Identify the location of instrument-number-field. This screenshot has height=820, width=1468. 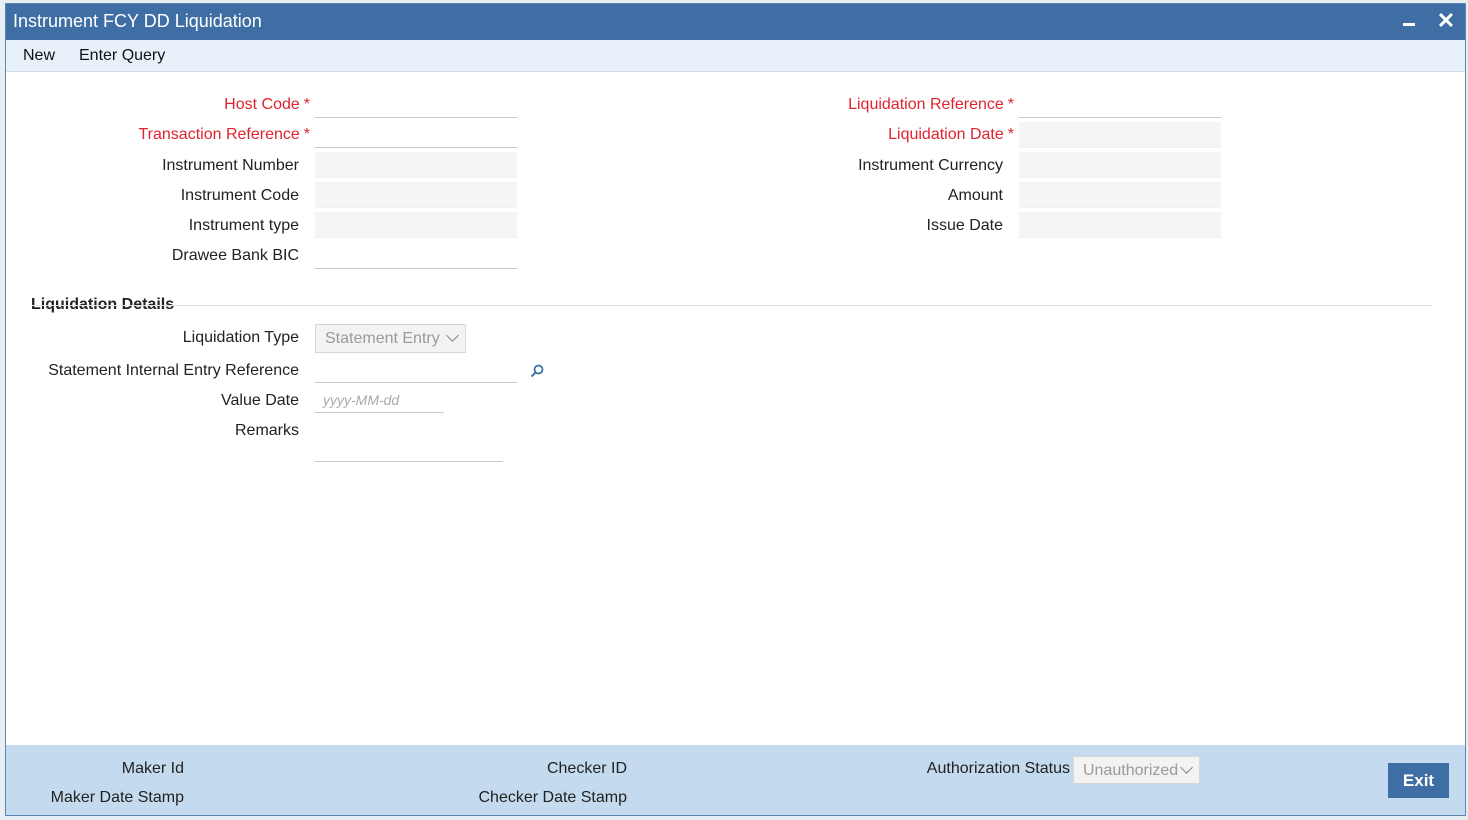
(416, 165).